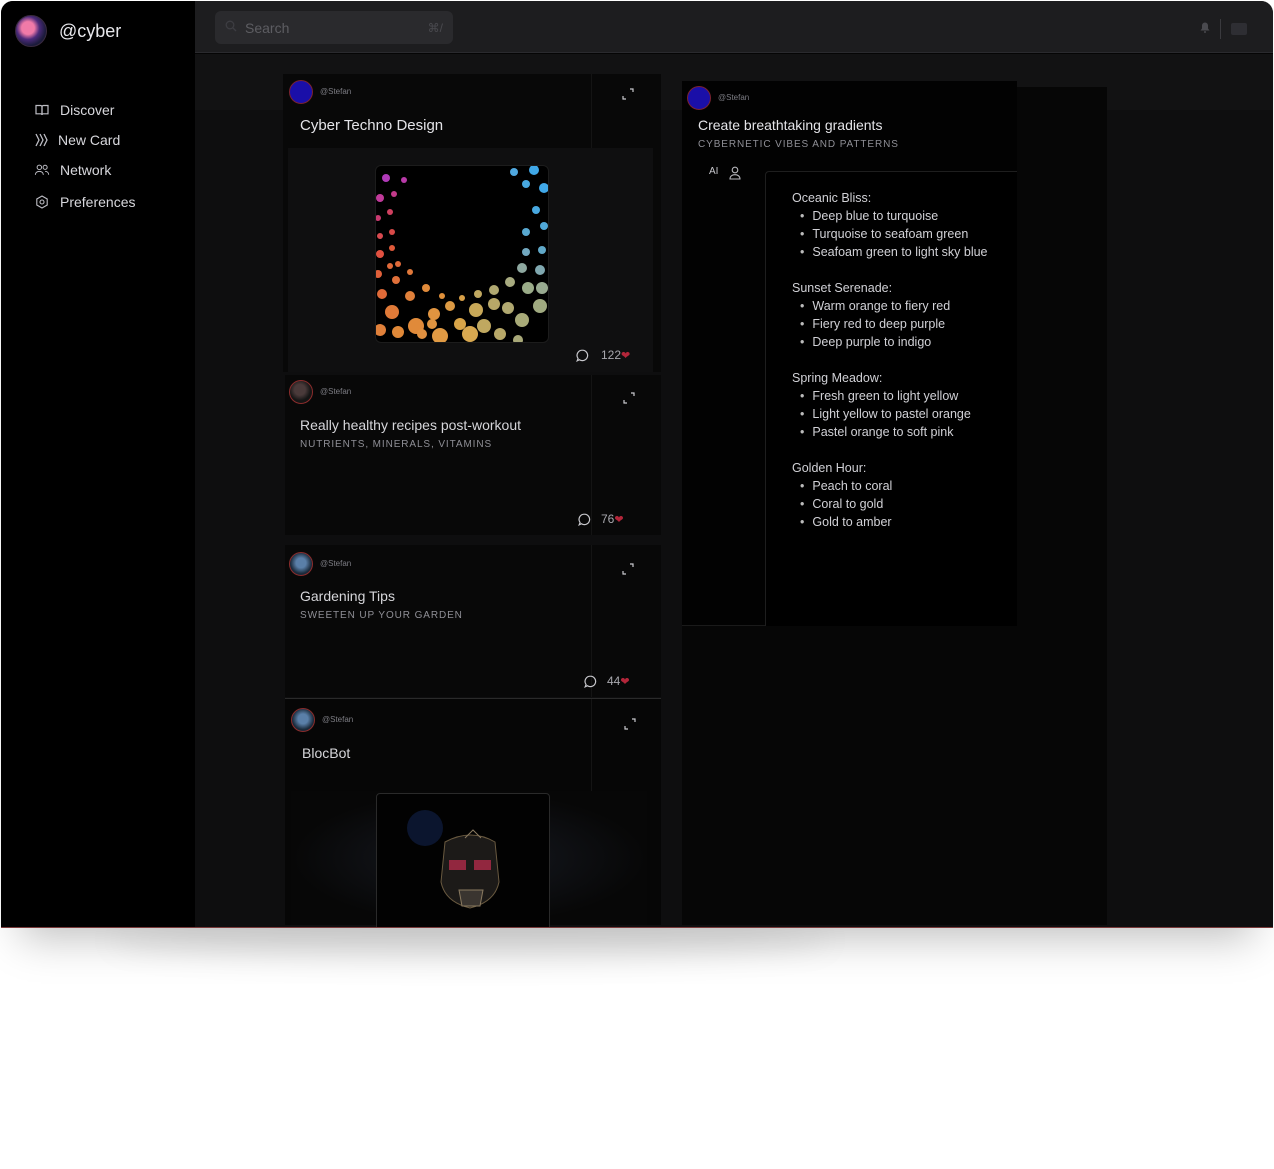 This screenshot has width=1274, height=1169. I want to click on search-box: ⌘/, so click(334, 27).